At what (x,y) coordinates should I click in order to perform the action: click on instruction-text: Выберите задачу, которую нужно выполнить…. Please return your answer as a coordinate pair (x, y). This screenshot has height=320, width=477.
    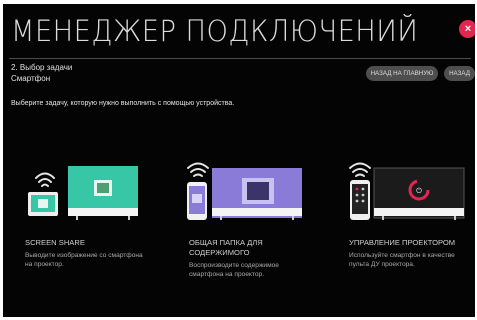
    Looking at the image, I should click on (123, 103).